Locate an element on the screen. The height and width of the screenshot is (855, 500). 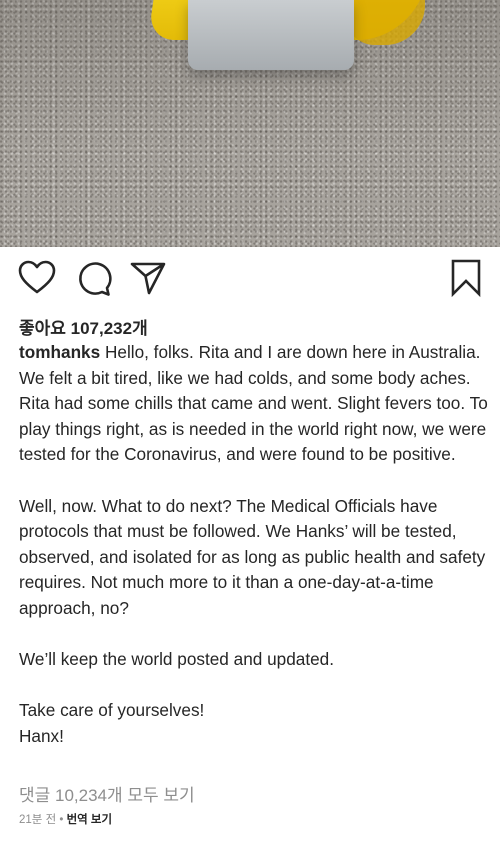
plastic-bin is located at coordinates (271, 35).